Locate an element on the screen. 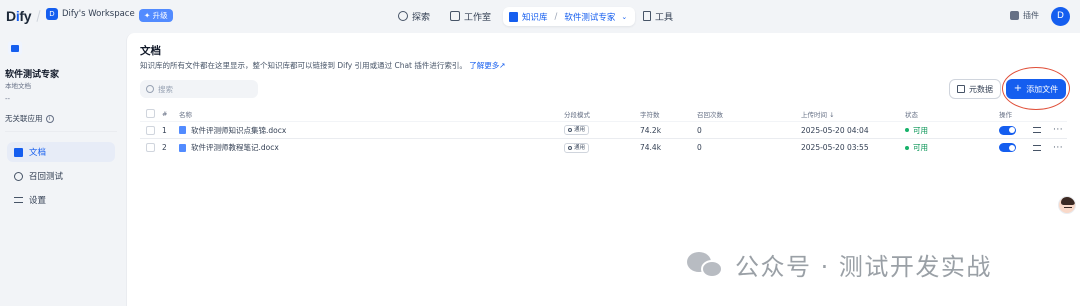  nav-explore: 探索 is located at coordinates (414, 16).